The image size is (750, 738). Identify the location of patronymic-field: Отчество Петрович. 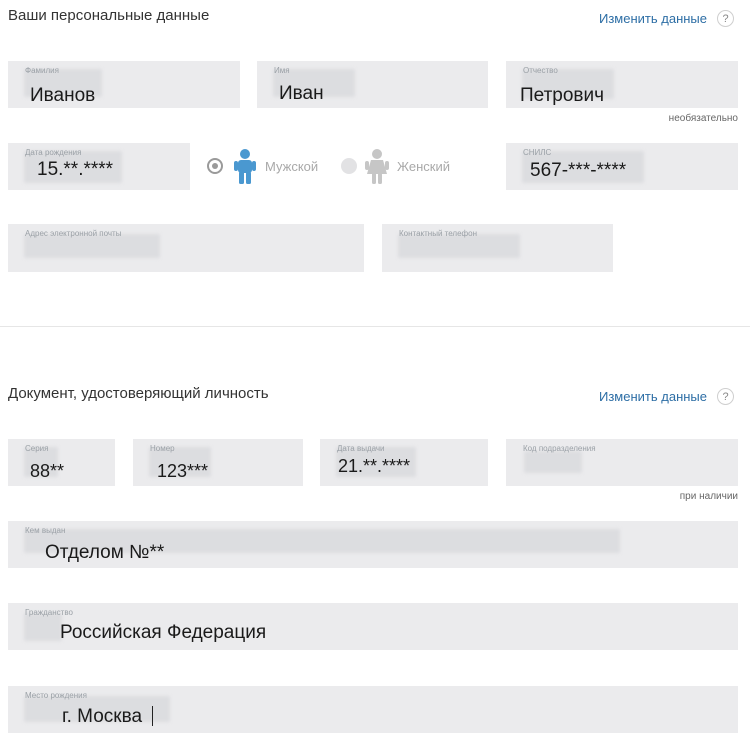
(622, 84).